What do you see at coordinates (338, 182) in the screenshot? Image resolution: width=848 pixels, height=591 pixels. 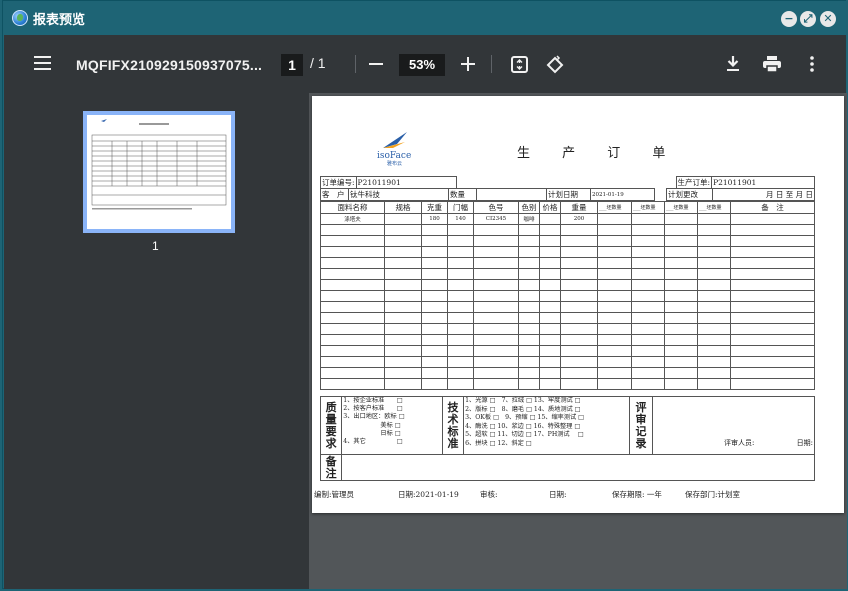 I see `order-no-label: 订单编号:` at bounding box center [338, 182].